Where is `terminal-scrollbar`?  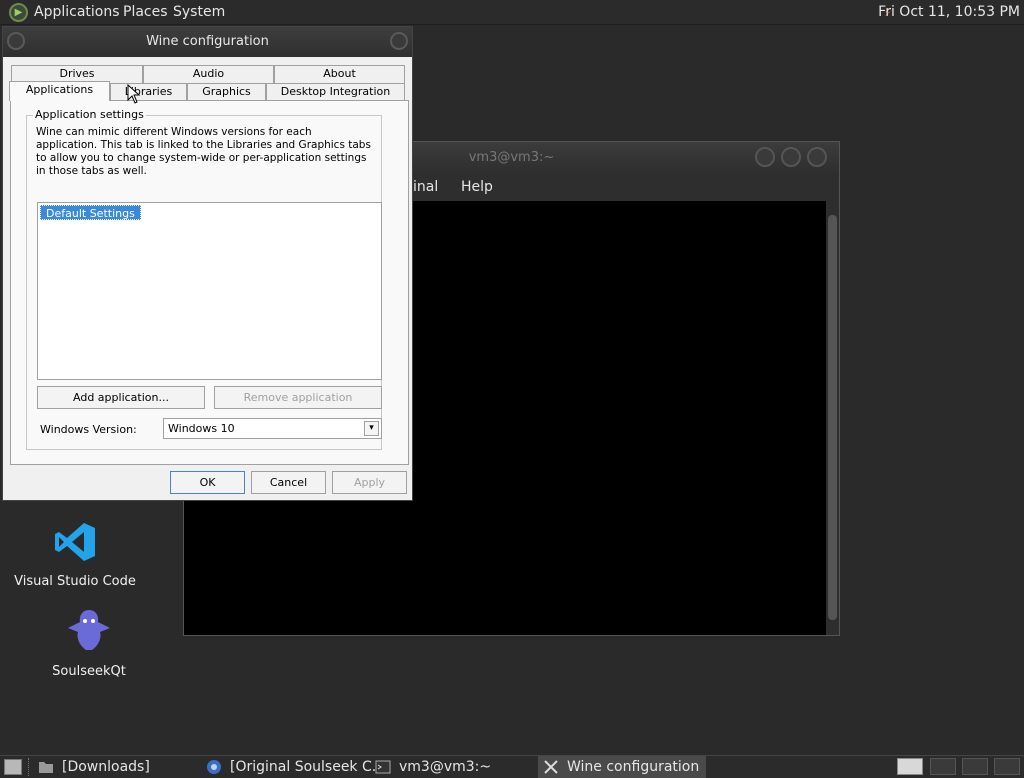 terminal-scrollbar is located at coordinates (832, 418).